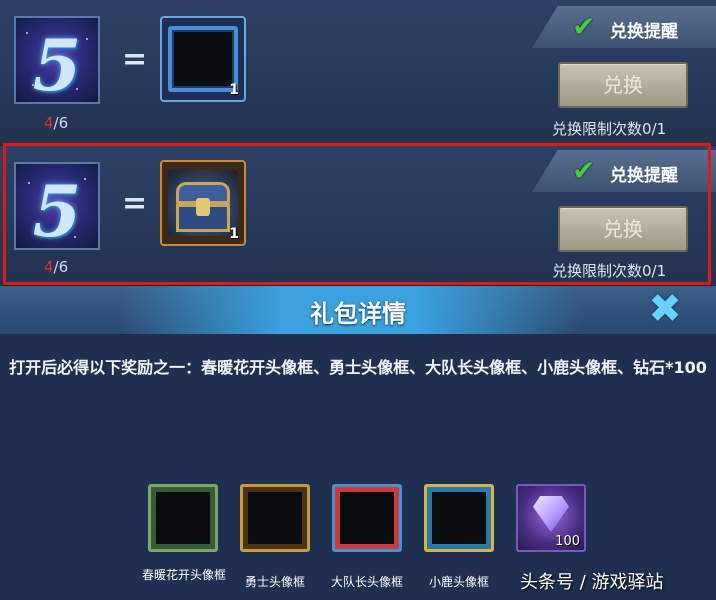 The image size is (716, 600). I want to click on reward-item-warrior-frame, so click(275, 518).